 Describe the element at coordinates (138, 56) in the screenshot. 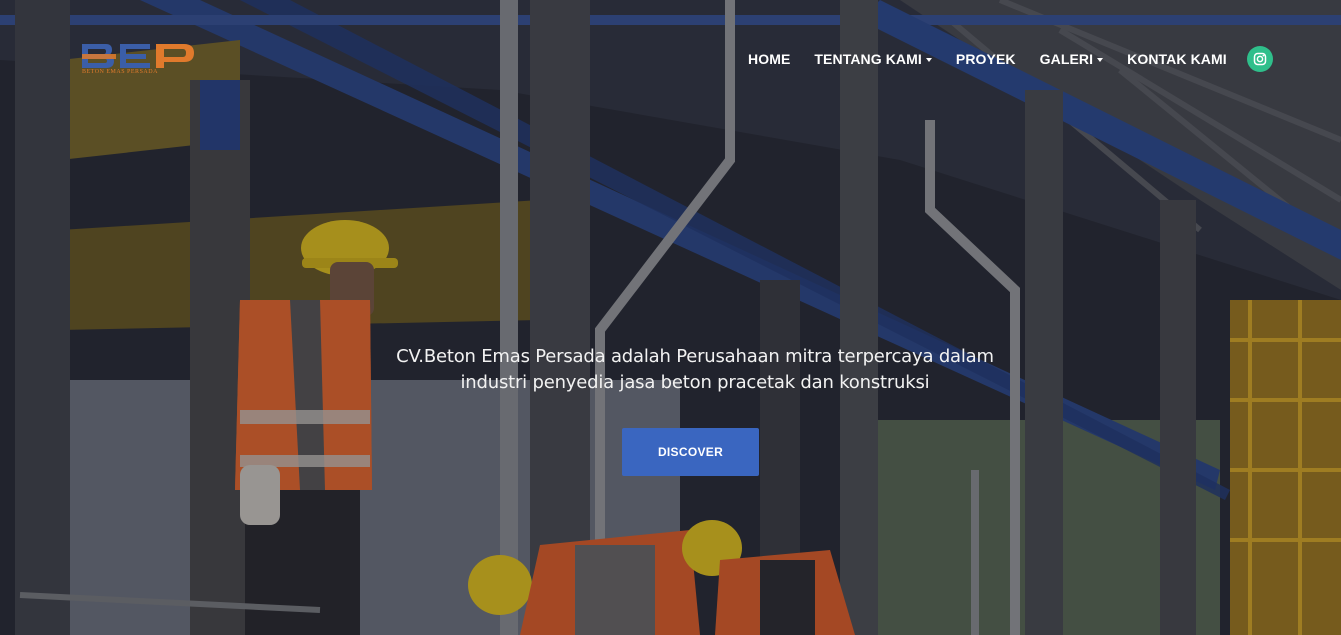

I see `brand-logo-mark` at that location.